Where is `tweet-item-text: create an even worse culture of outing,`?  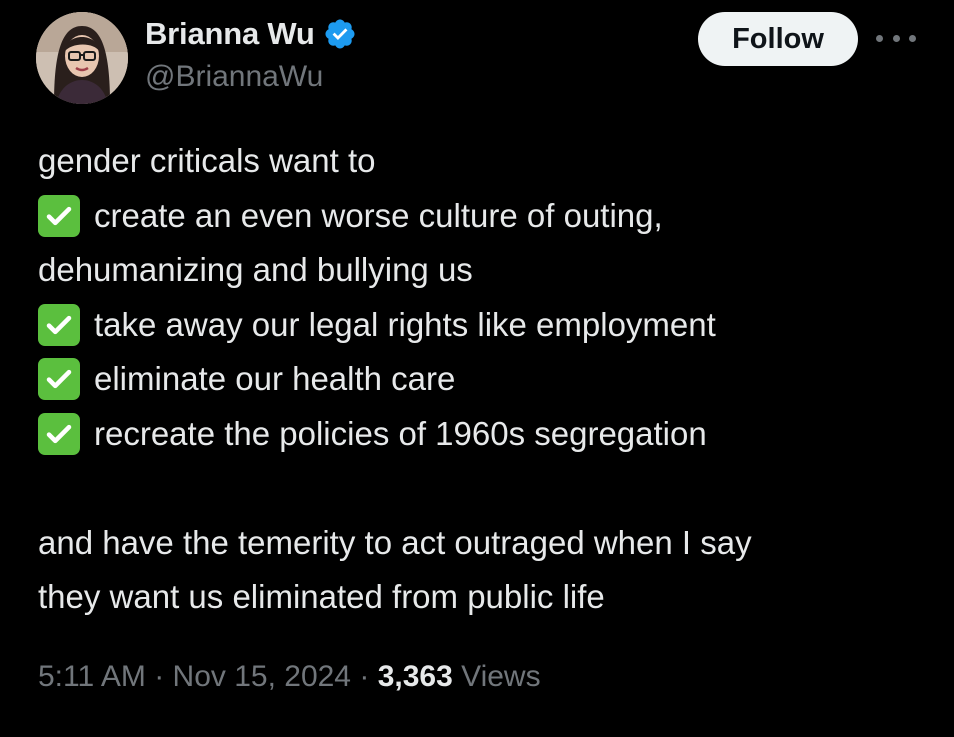
tweet-item-text: create an even worse culture of outing, is located at coordinates (378, 215).